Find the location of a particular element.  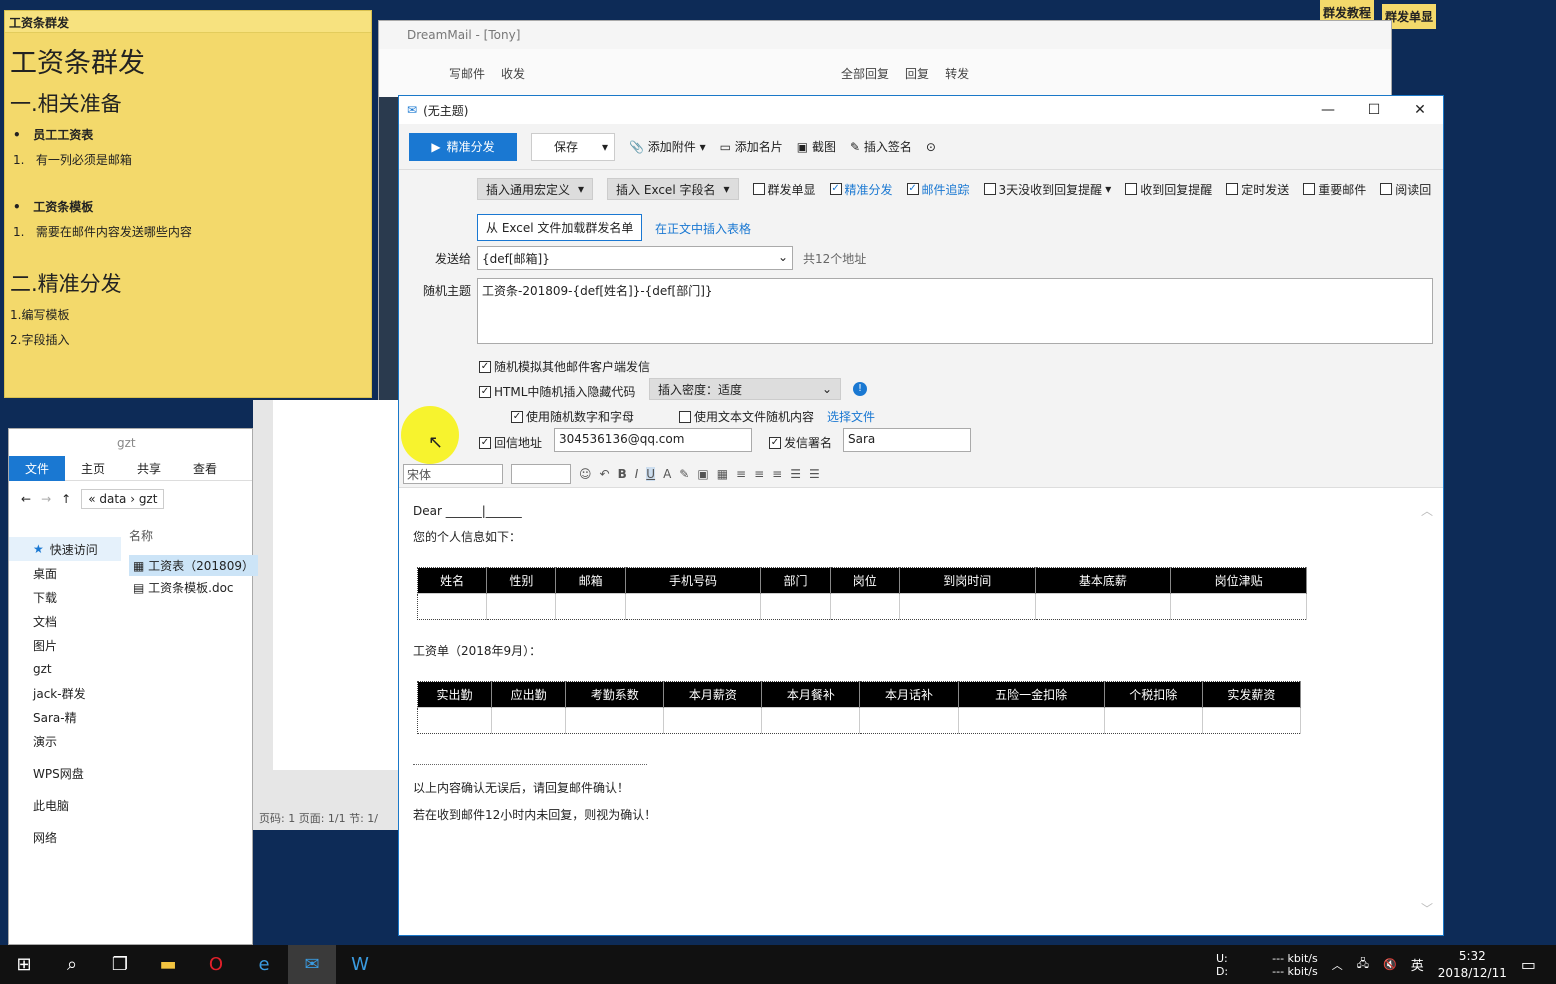

network-icon: 🖧 is located at coordinates (1363, 964).